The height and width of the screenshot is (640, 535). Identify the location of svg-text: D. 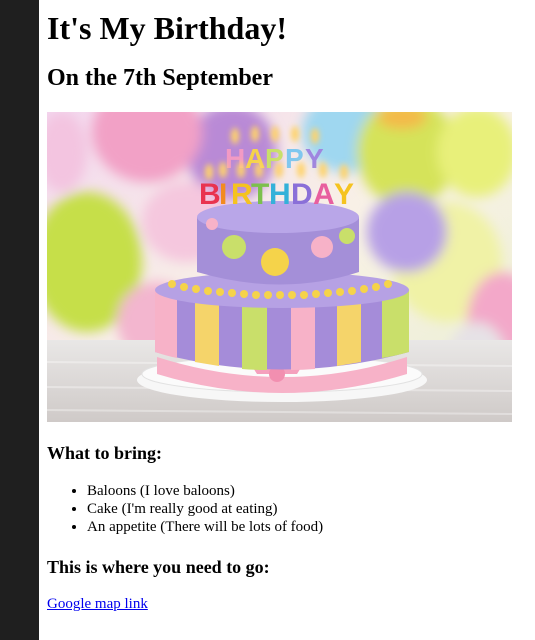
(302, 194).